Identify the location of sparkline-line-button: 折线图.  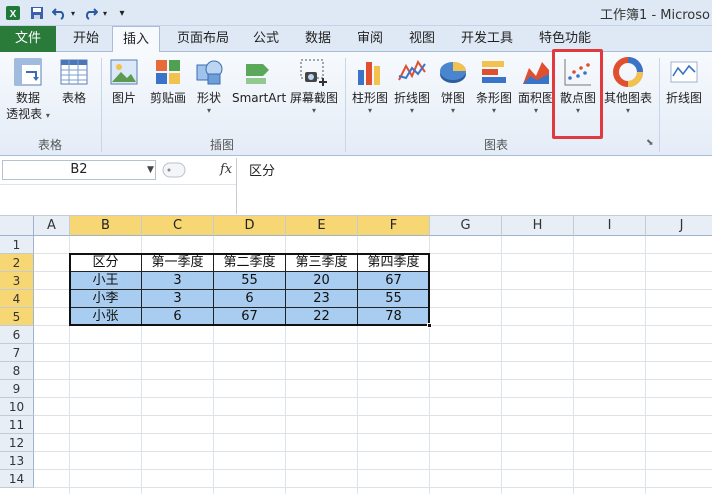
(684, 81).